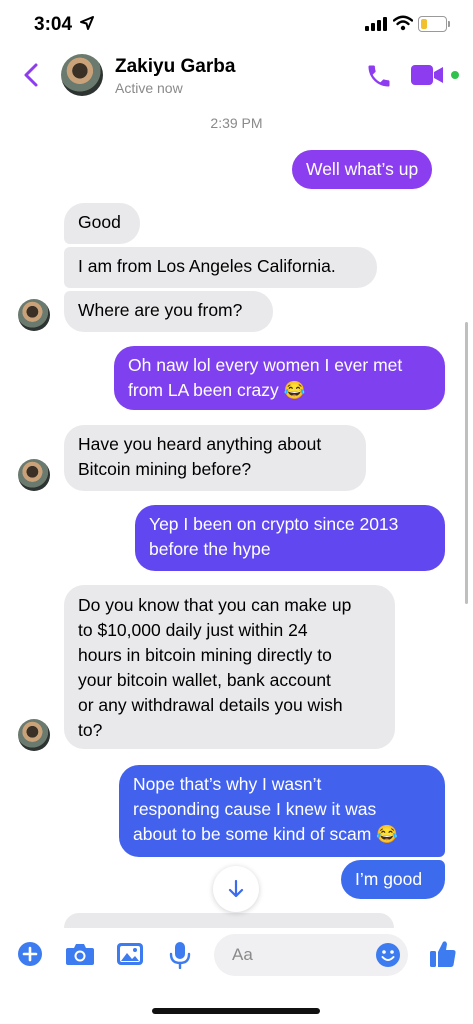  What do you see at coordinates (311, 955) in the screenshot?
I see `message-input: Aa` at bounding box center [311, 955].